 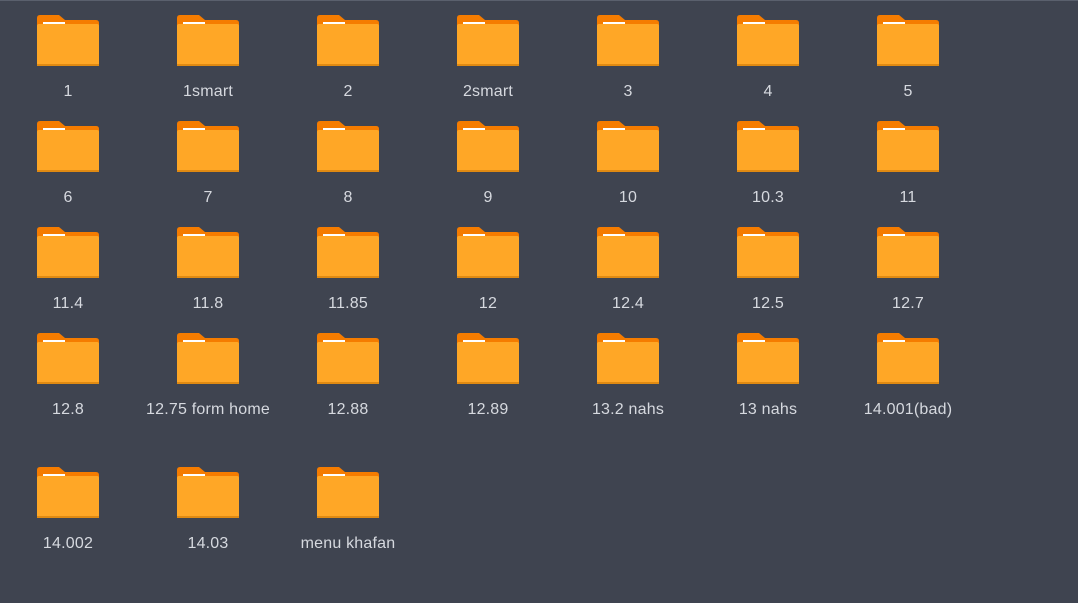 What do you see at coordinates (908, 409) in the screenshot?
I see `folder-name: 14.001(bad)` at bounding box center [908, 409].